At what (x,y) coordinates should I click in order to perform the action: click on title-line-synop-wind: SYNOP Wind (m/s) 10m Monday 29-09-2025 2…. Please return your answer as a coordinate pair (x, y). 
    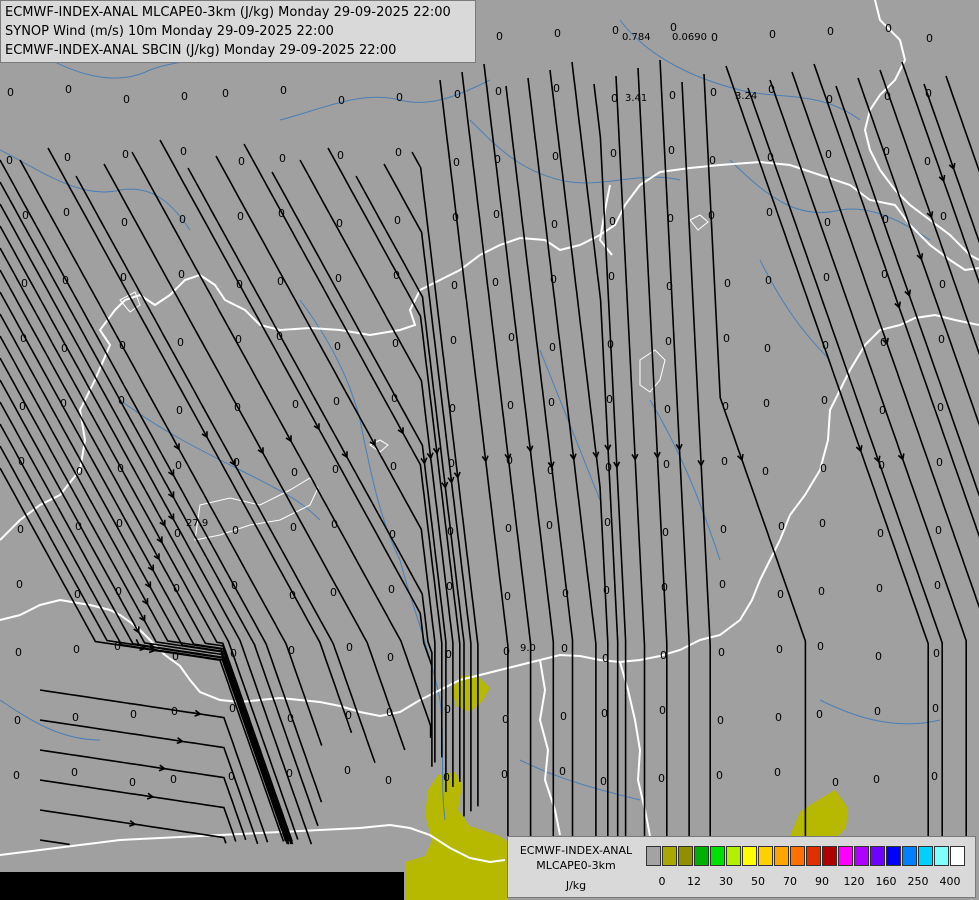
    Looking at the image, I should click on (169, 31).